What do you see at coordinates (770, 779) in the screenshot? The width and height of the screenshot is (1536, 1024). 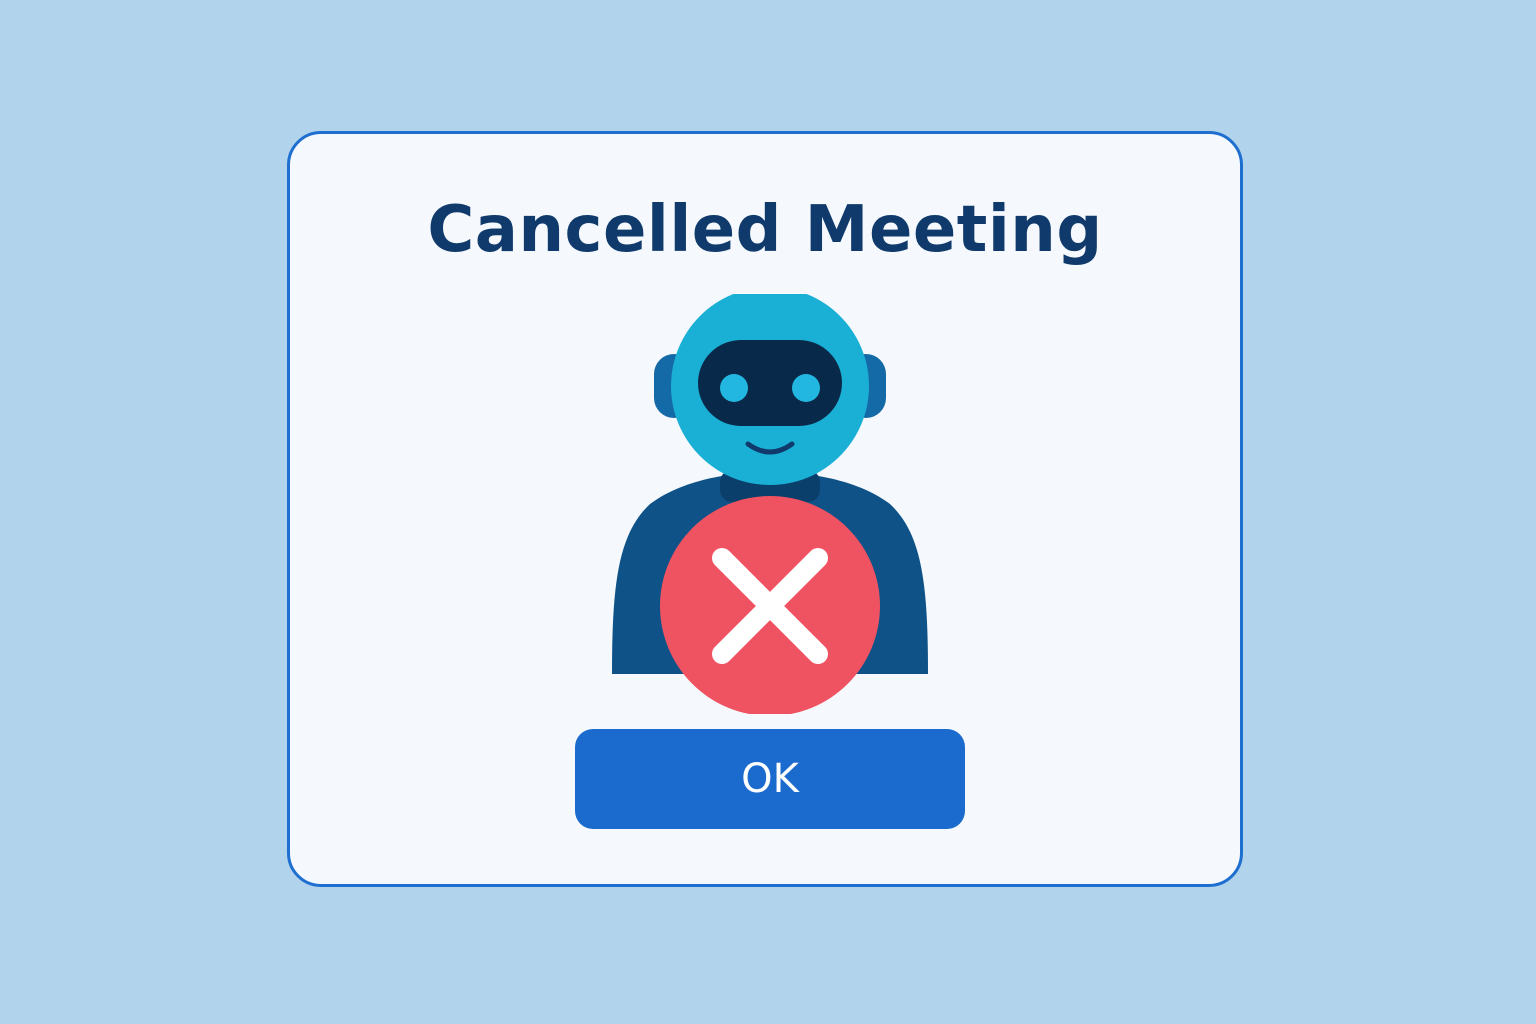 I see `ok-button: OK` at bounding box center [770, 779].